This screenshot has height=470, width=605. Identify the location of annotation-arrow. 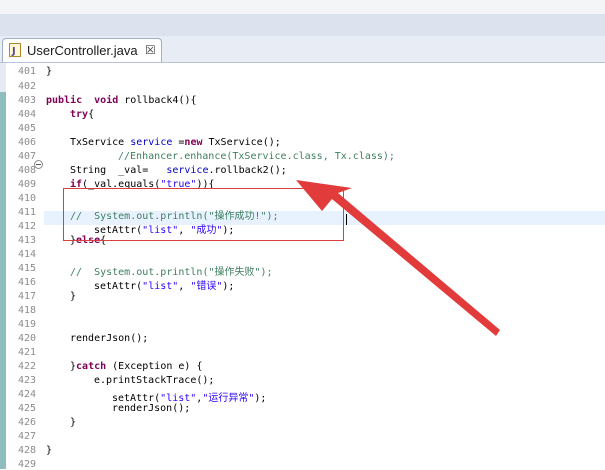
(398, 258).